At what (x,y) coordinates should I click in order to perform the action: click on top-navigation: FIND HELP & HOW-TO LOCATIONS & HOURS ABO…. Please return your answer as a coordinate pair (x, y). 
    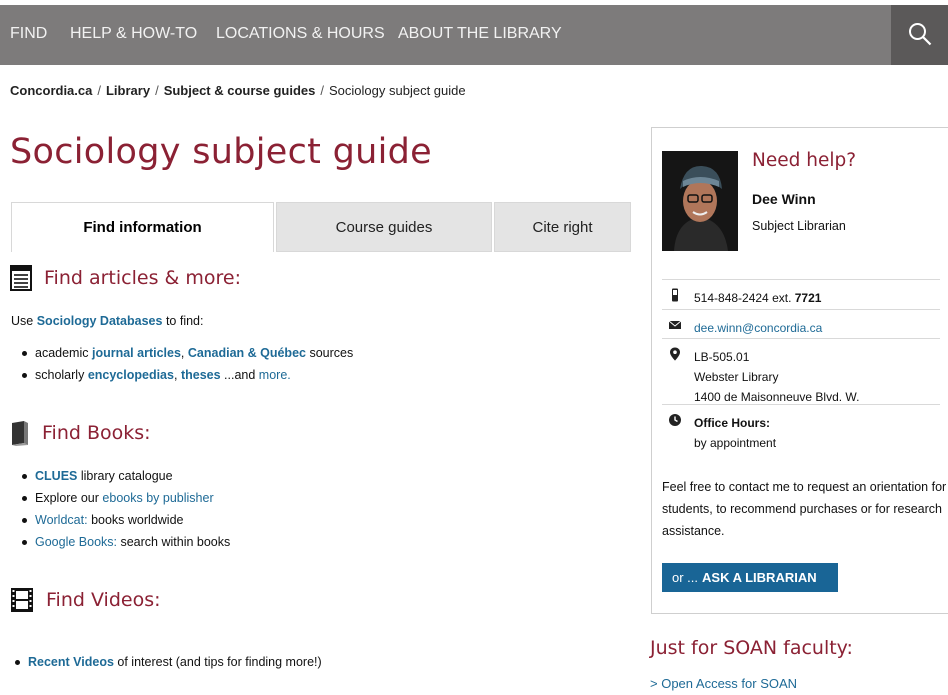
    Looking at the image, I should click on (474, 35).